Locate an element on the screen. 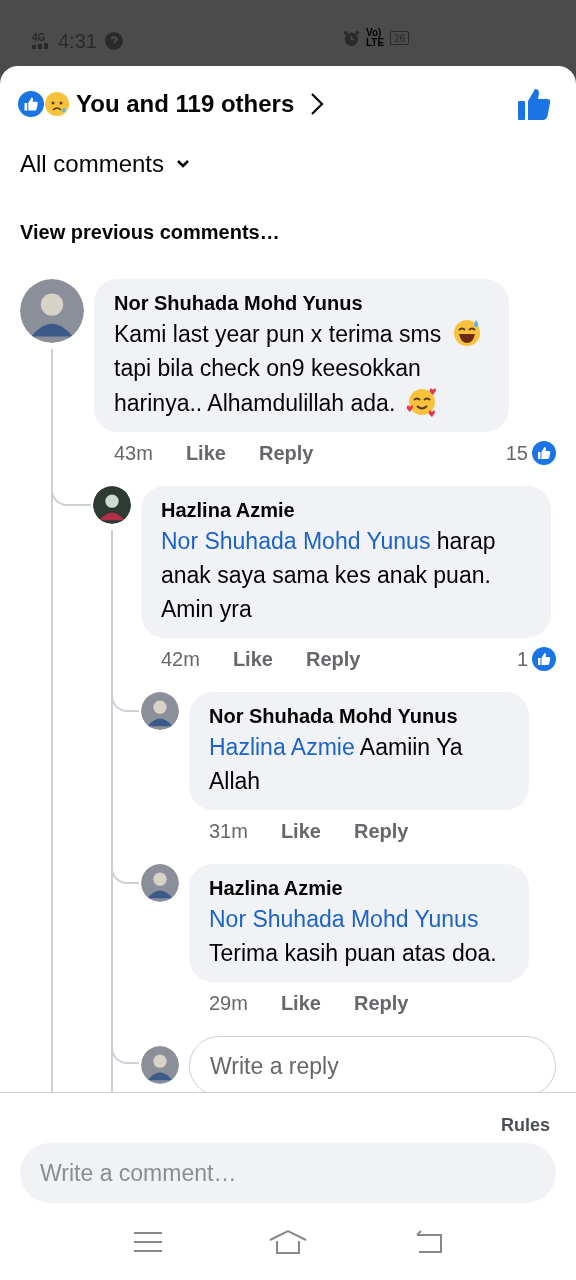  menu-icon is located at coordinates (148, 1241).